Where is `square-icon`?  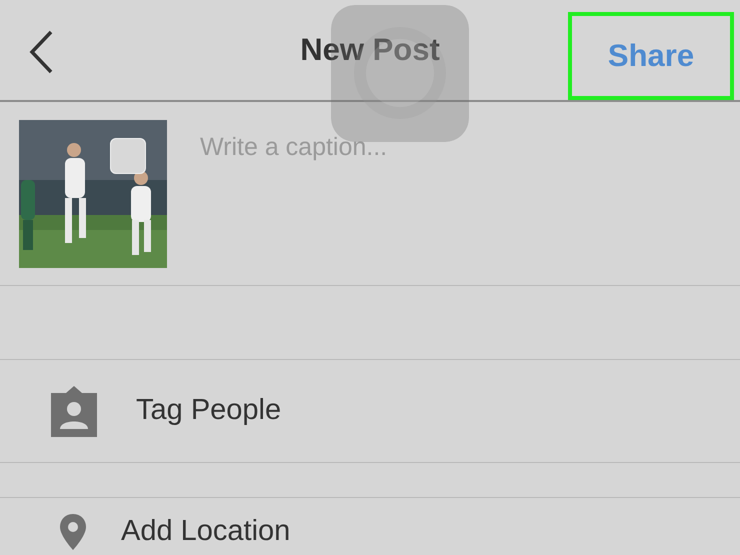 square-icon is located at coordinates (128, 156).